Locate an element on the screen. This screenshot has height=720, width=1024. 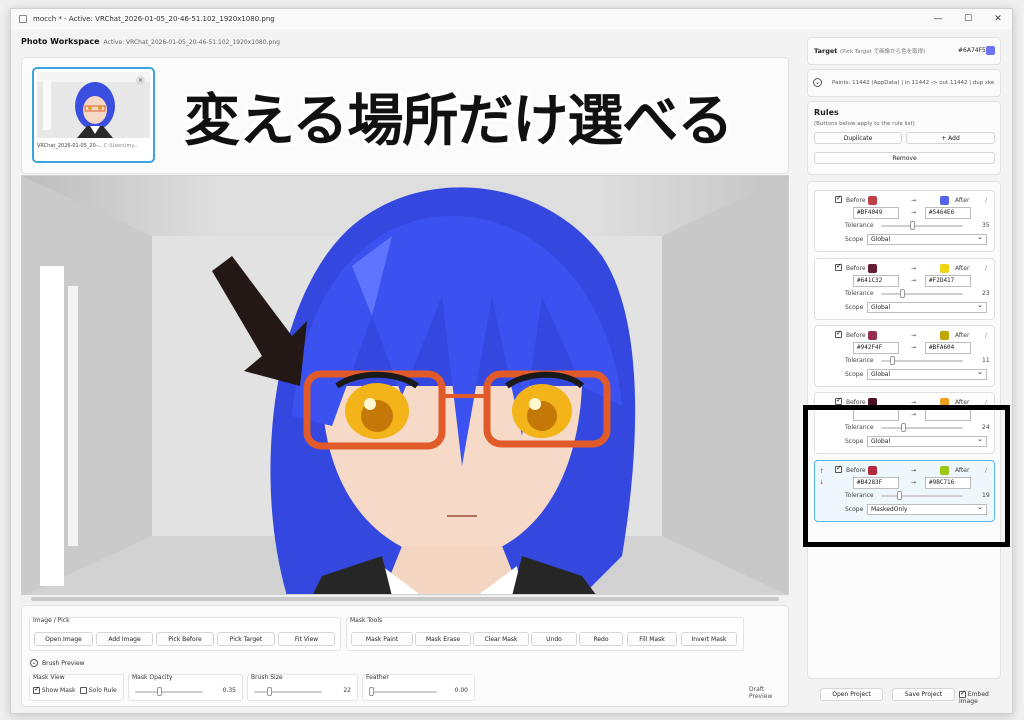
thumbnail-close-button: × is located at coordinates (140, 80).